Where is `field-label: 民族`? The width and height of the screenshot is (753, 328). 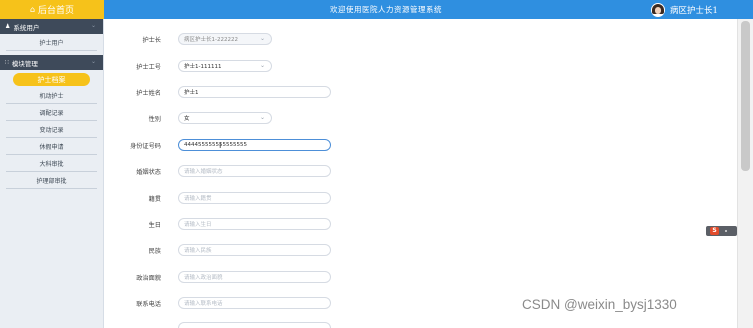
field-label: 民族 is located at coordinates (154, 251).